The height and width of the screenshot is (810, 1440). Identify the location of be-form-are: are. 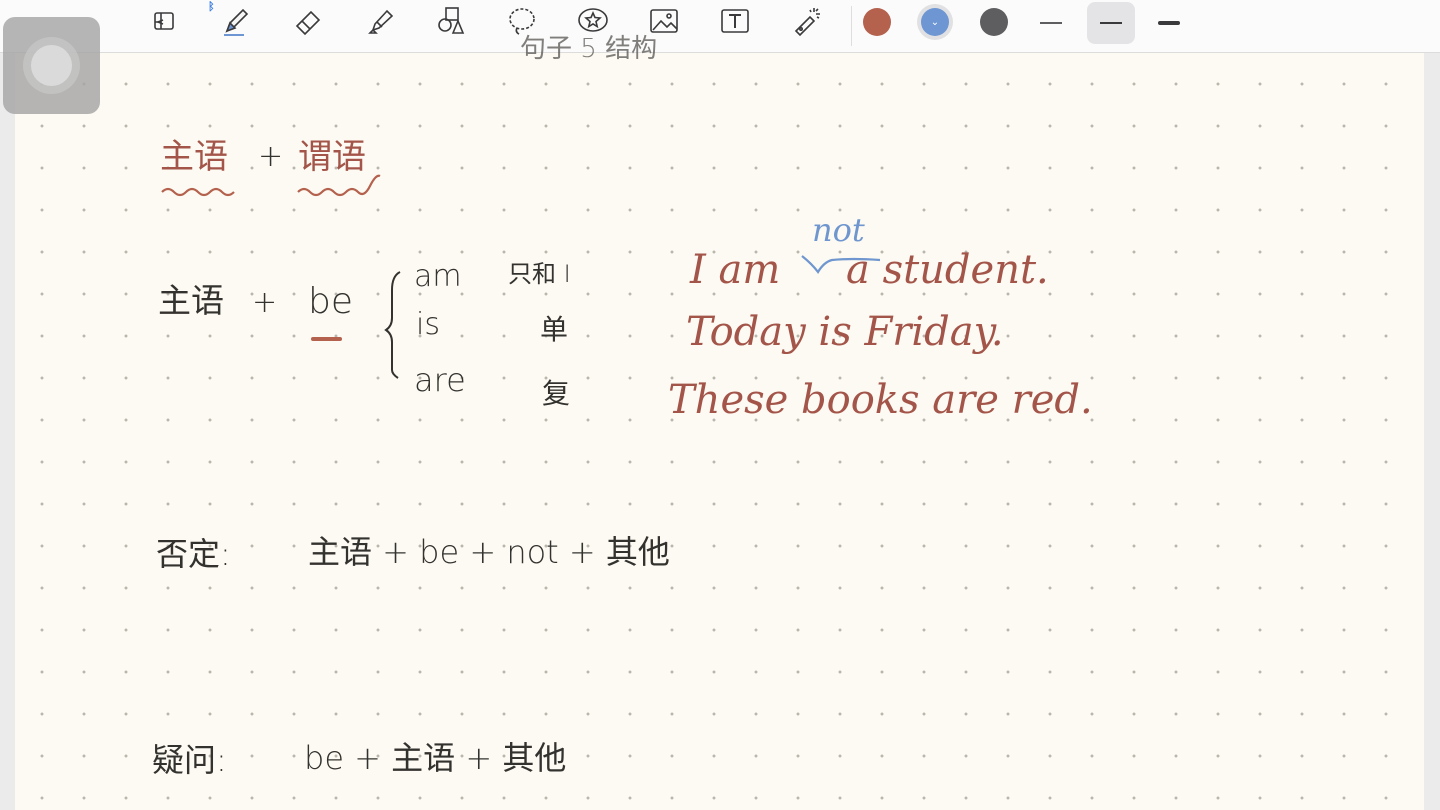
(440, 380).